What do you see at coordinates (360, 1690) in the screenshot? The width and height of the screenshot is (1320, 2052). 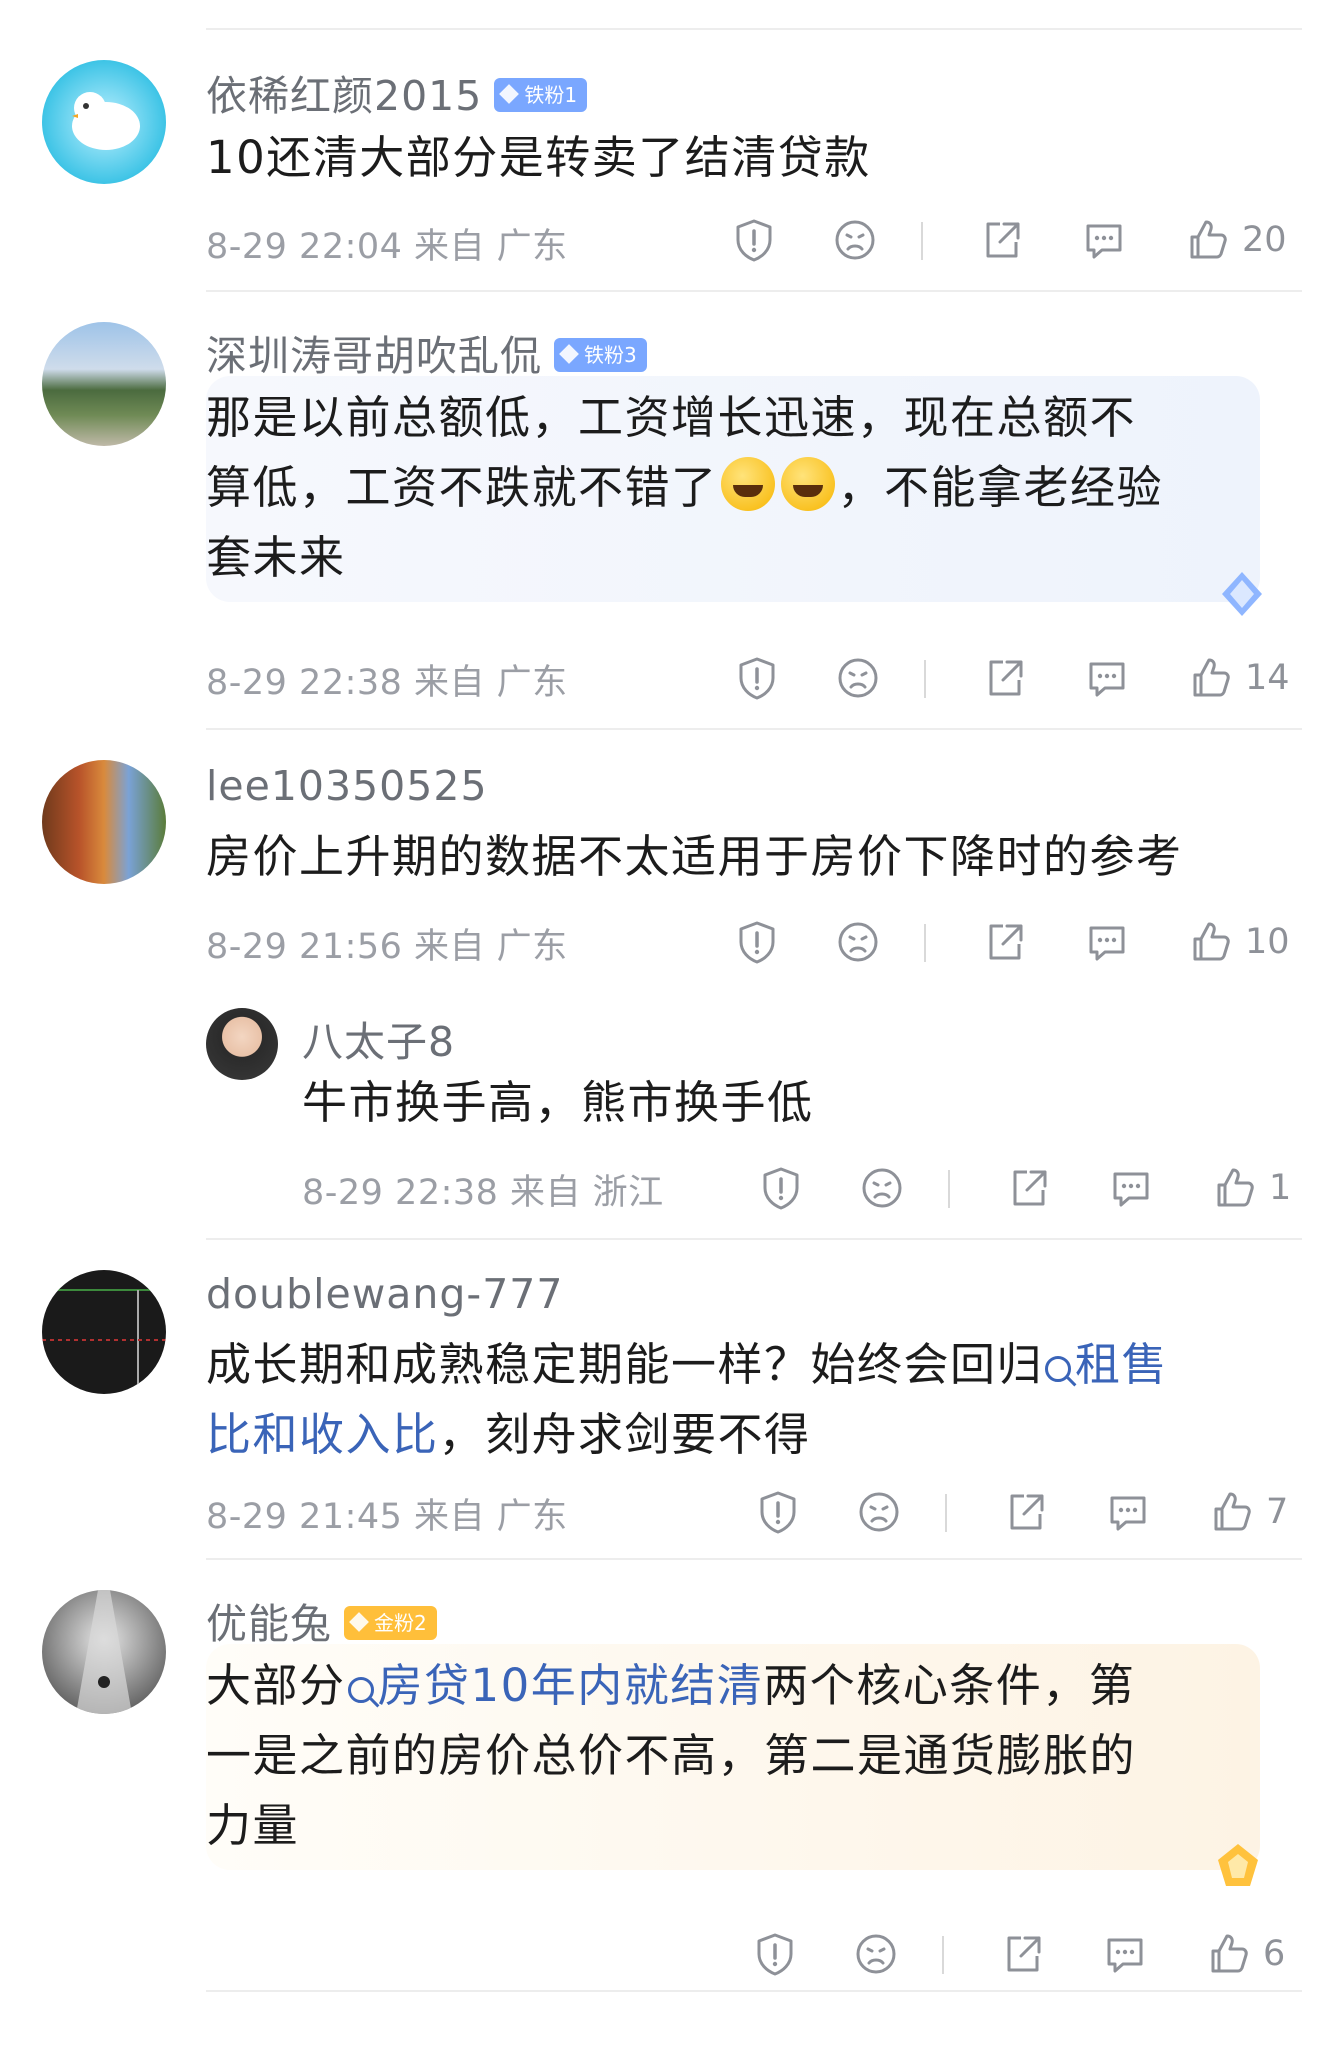 I see `search-icon` at bounding box center [360, 1690].